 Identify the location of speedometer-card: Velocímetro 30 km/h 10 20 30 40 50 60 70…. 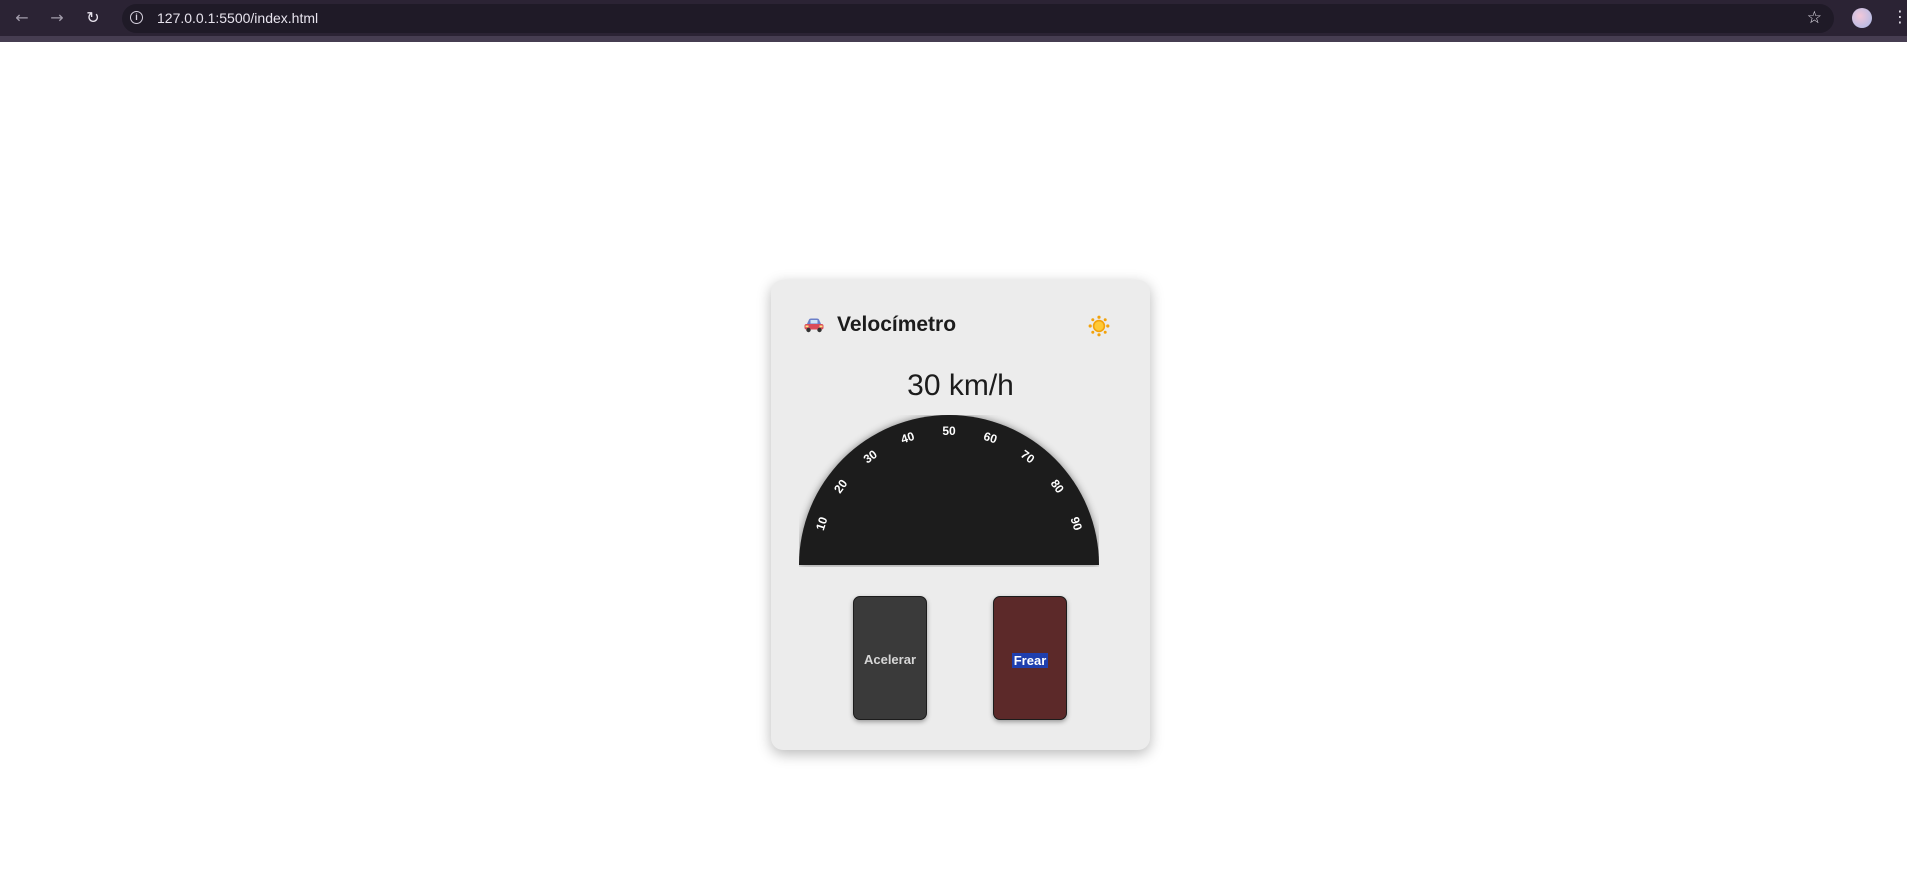
(960, 515).